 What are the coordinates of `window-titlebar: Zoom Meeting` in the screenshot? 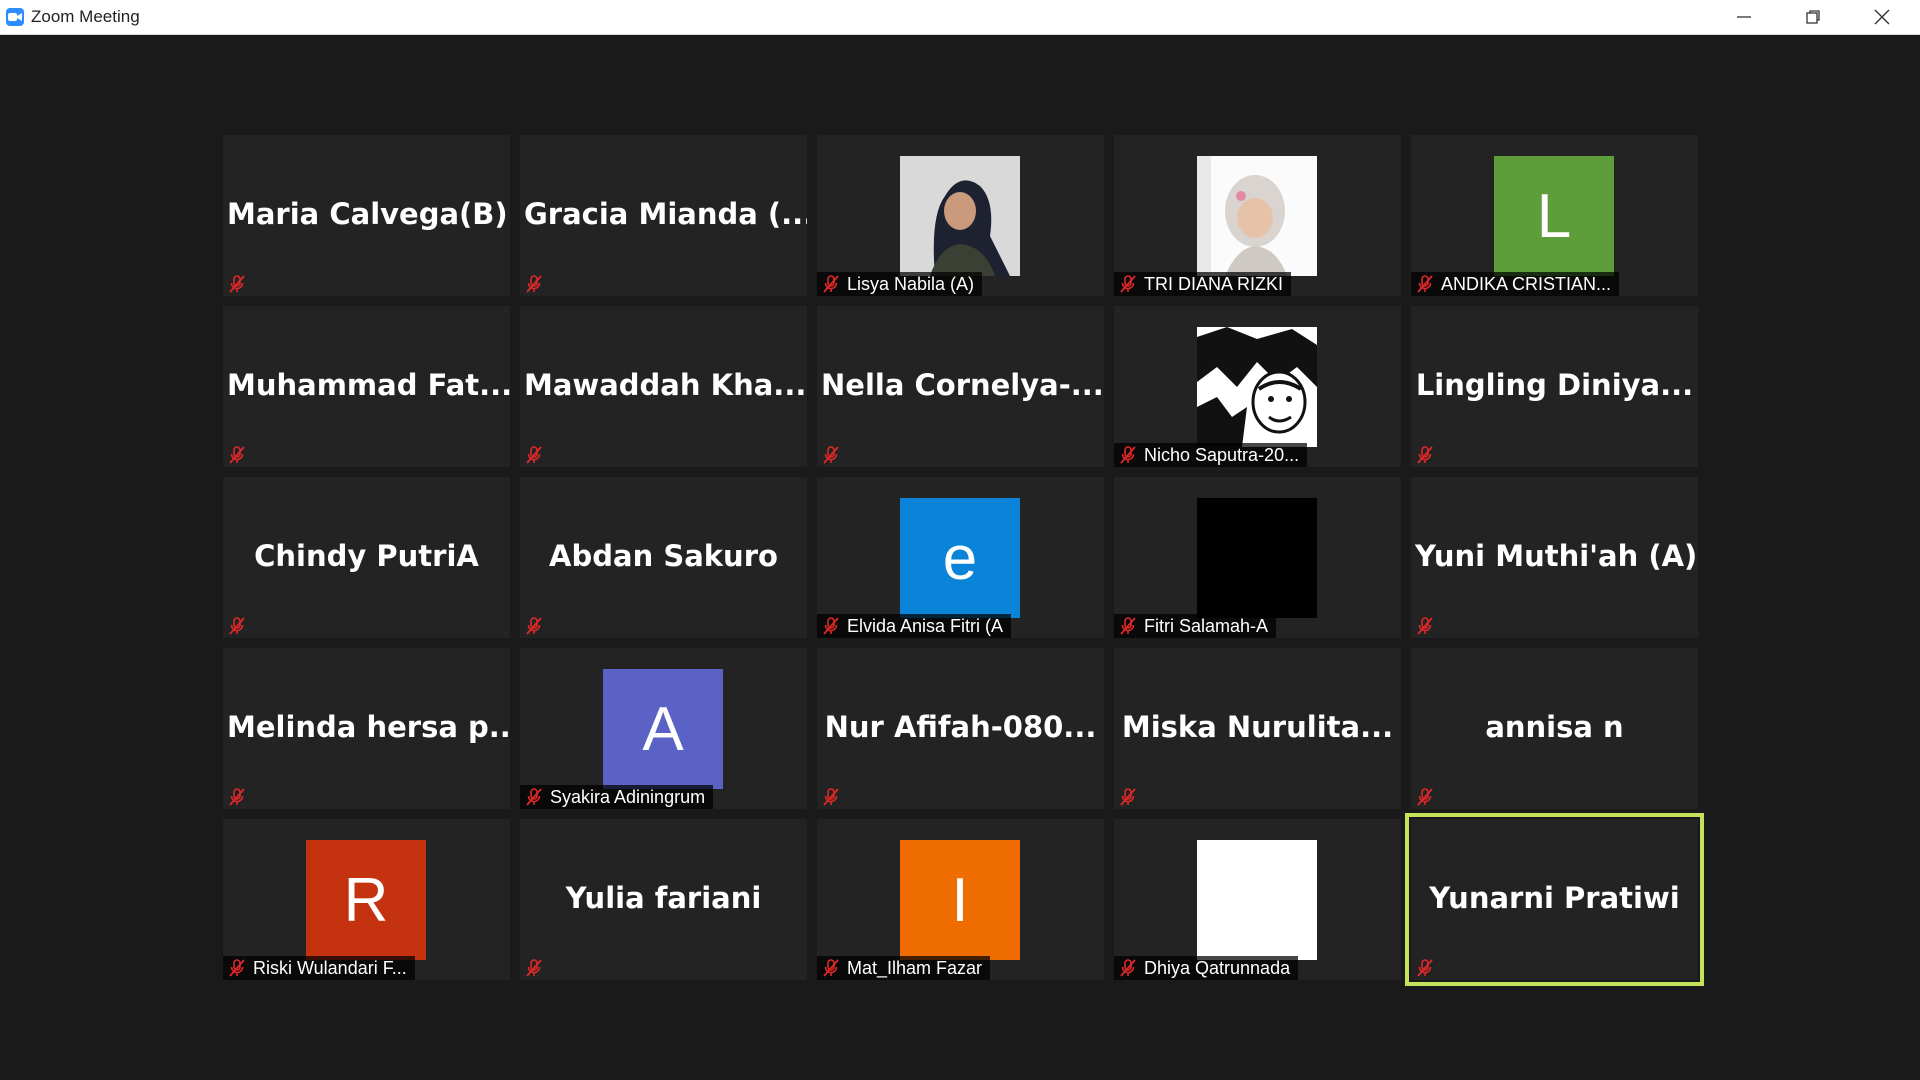 It's located at (960, 17).